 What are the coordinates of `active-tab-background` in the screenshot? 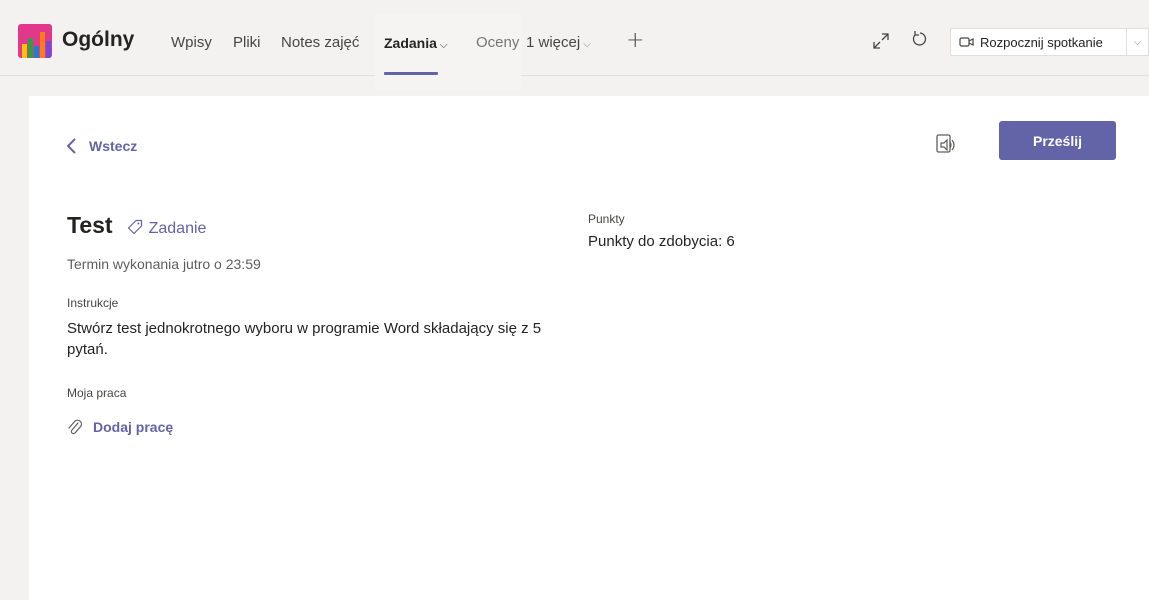 It's located at (448, 52).